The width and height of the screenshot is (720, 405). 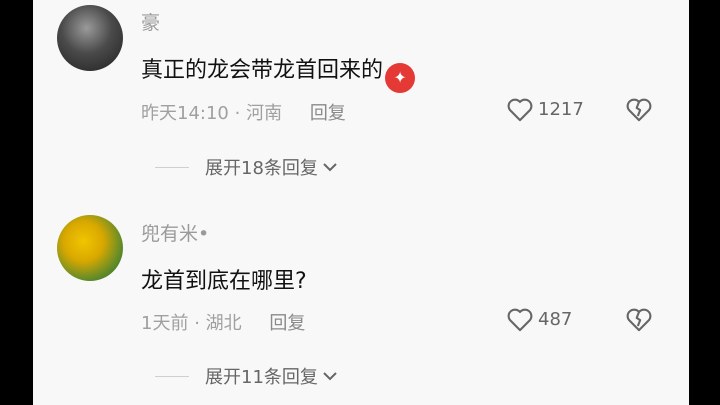 I want to click on comment-text: 真正的龙会带龙首回来的 ✦, so click(x=278, y=72).